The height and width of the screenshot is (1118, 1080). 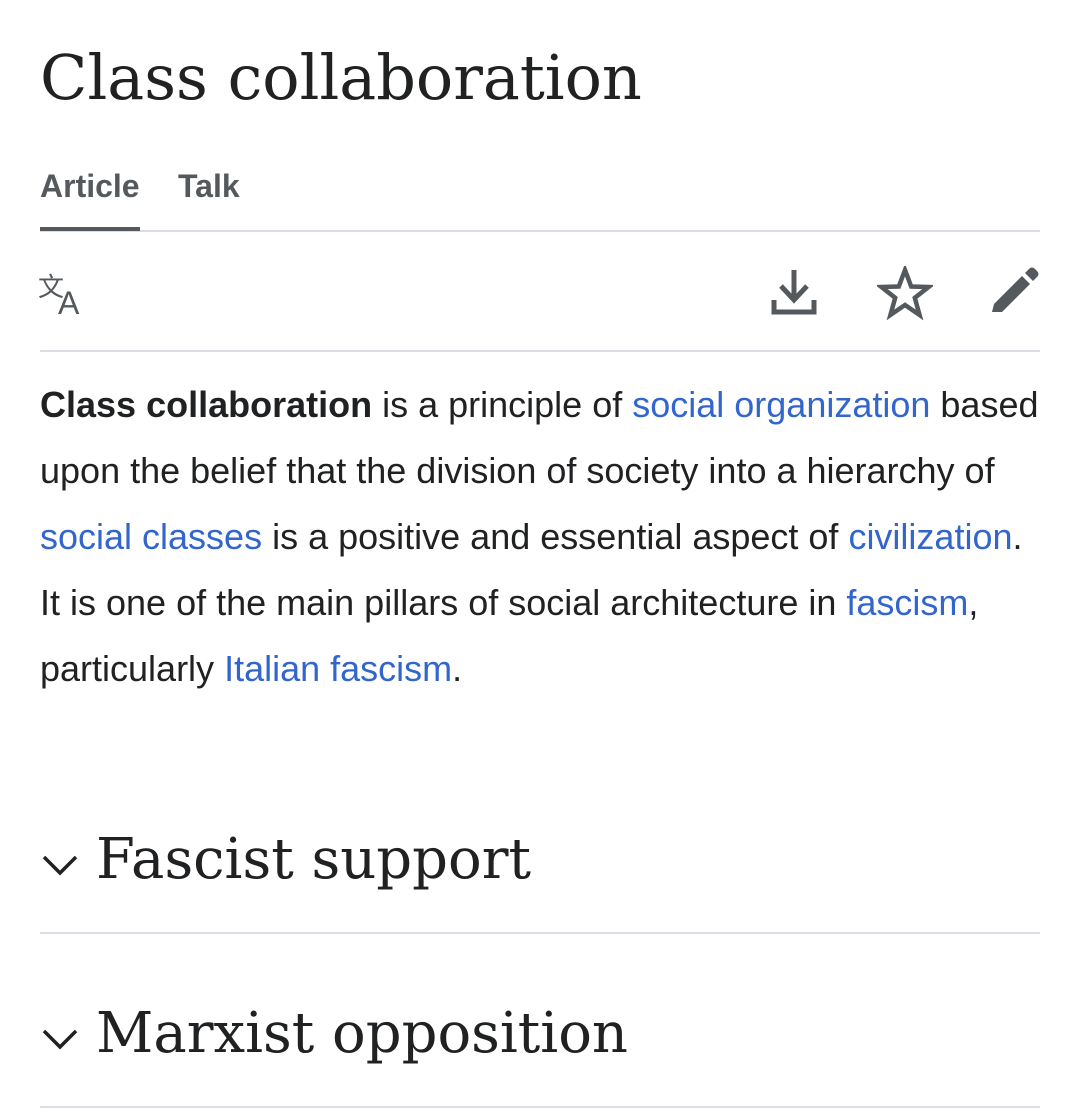 What do you see at coordinates (930, 536) in the screenshot?
I see `link-civilization: civilization` at bounding box center [930, 536].